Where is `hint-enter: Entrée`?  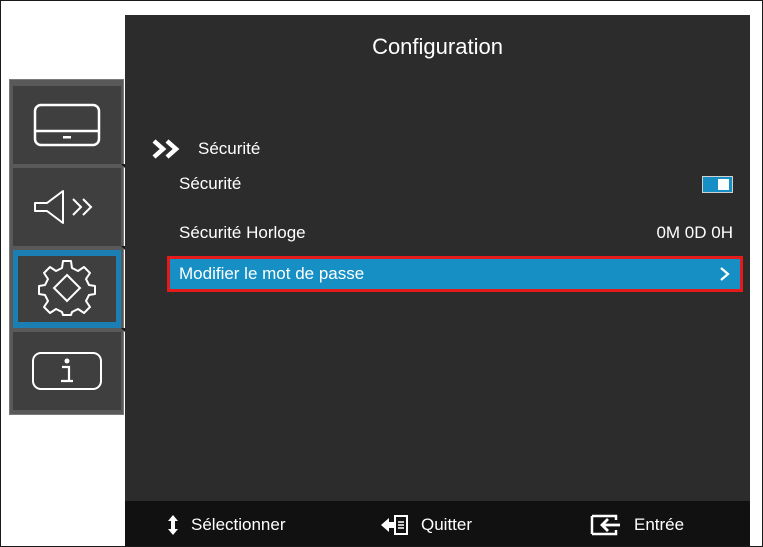
hint-enter: Entrée is located at coordinates (636, 523).